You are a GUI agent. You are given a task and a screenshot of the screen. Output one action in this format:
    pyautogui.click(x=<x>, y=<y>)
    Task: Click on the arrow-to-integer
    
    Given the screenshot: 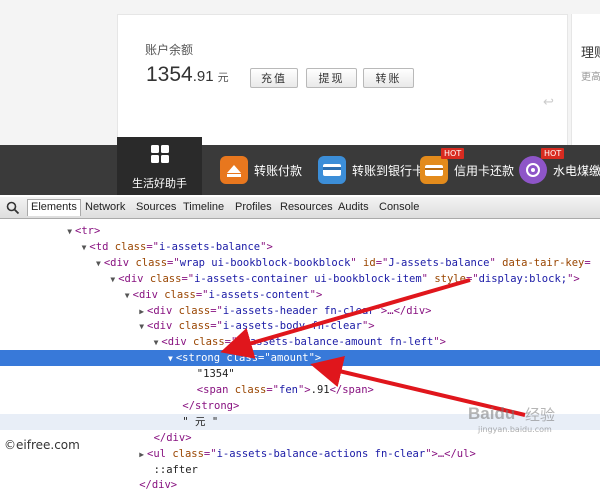 What is the action you would take?
    pyautogui.click(x=345, y=318)
    